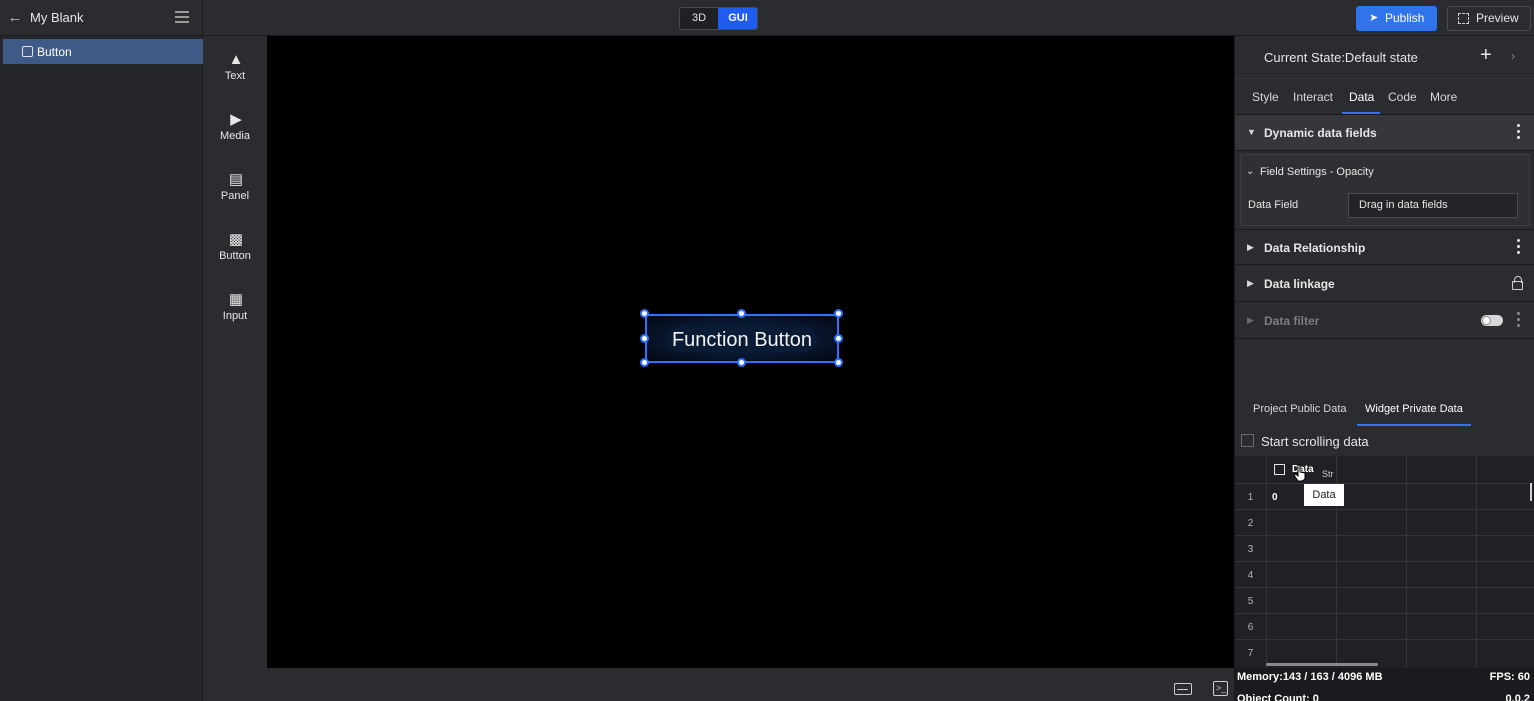 The height and width of the screenshot is (701, 1534). I want to click on palette-item-media: ▶ Media, so click(235, 139).